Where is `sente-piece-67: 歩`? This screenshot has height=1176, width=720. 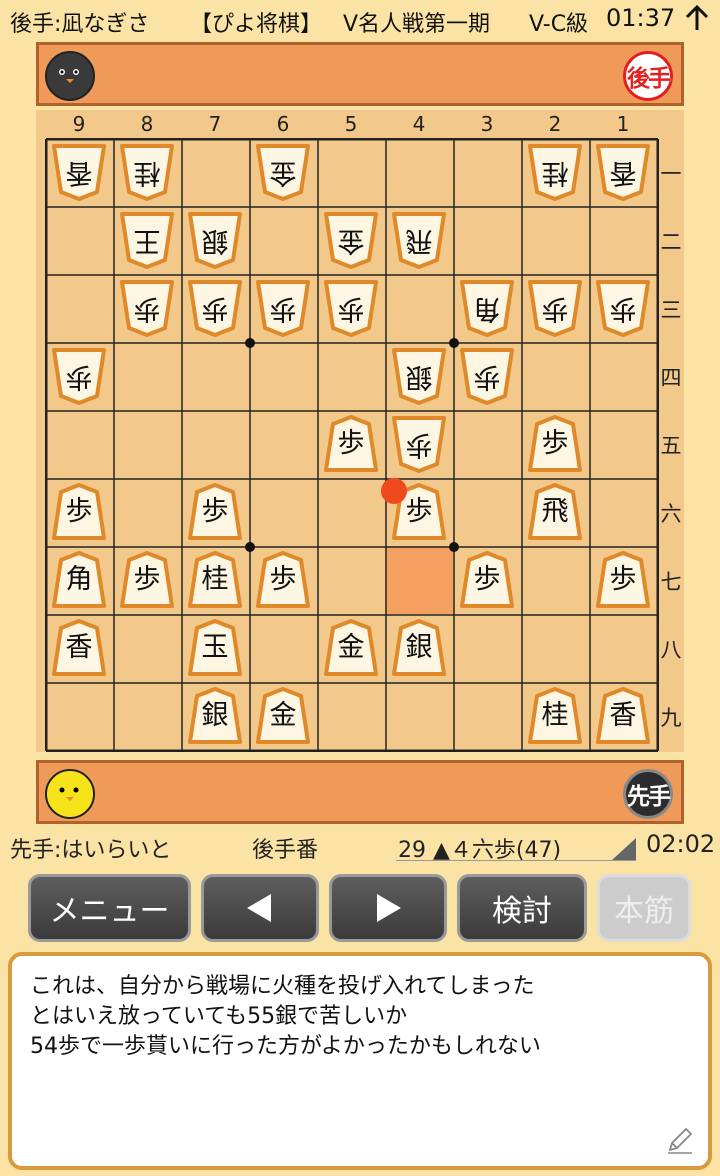 sente-piece-67: 歩 is located at coordinates (283, 580).